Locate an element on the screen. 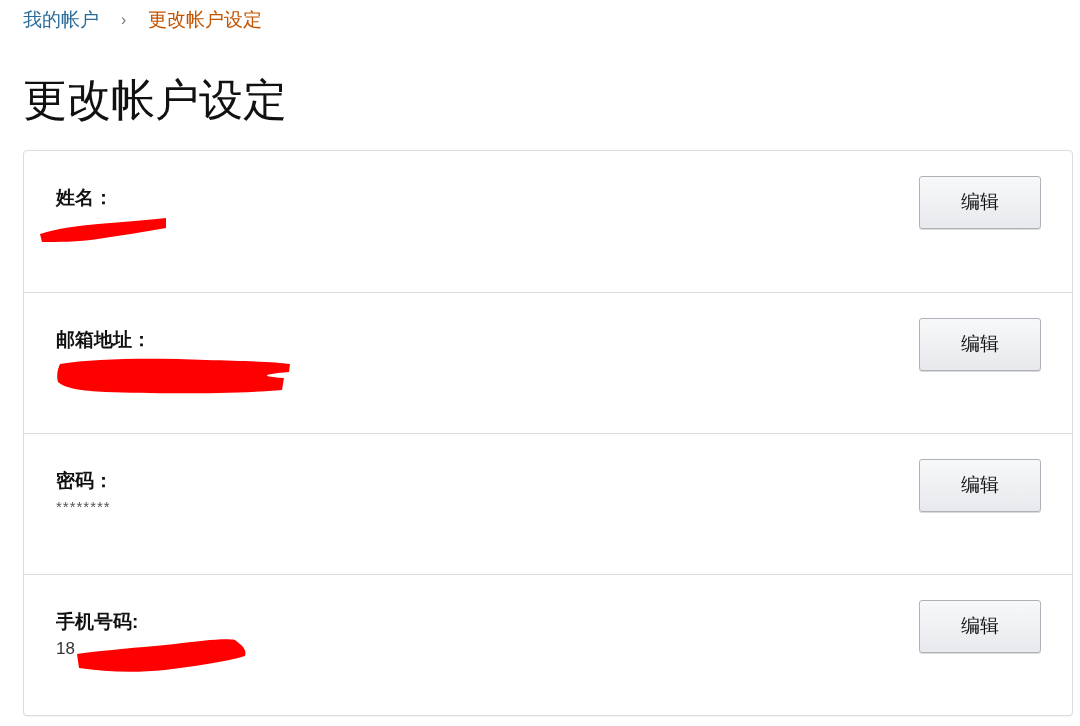 The width and height of the screenshot is (1080, 726). field-label: 姓名： is located at coordinates (84, 198).